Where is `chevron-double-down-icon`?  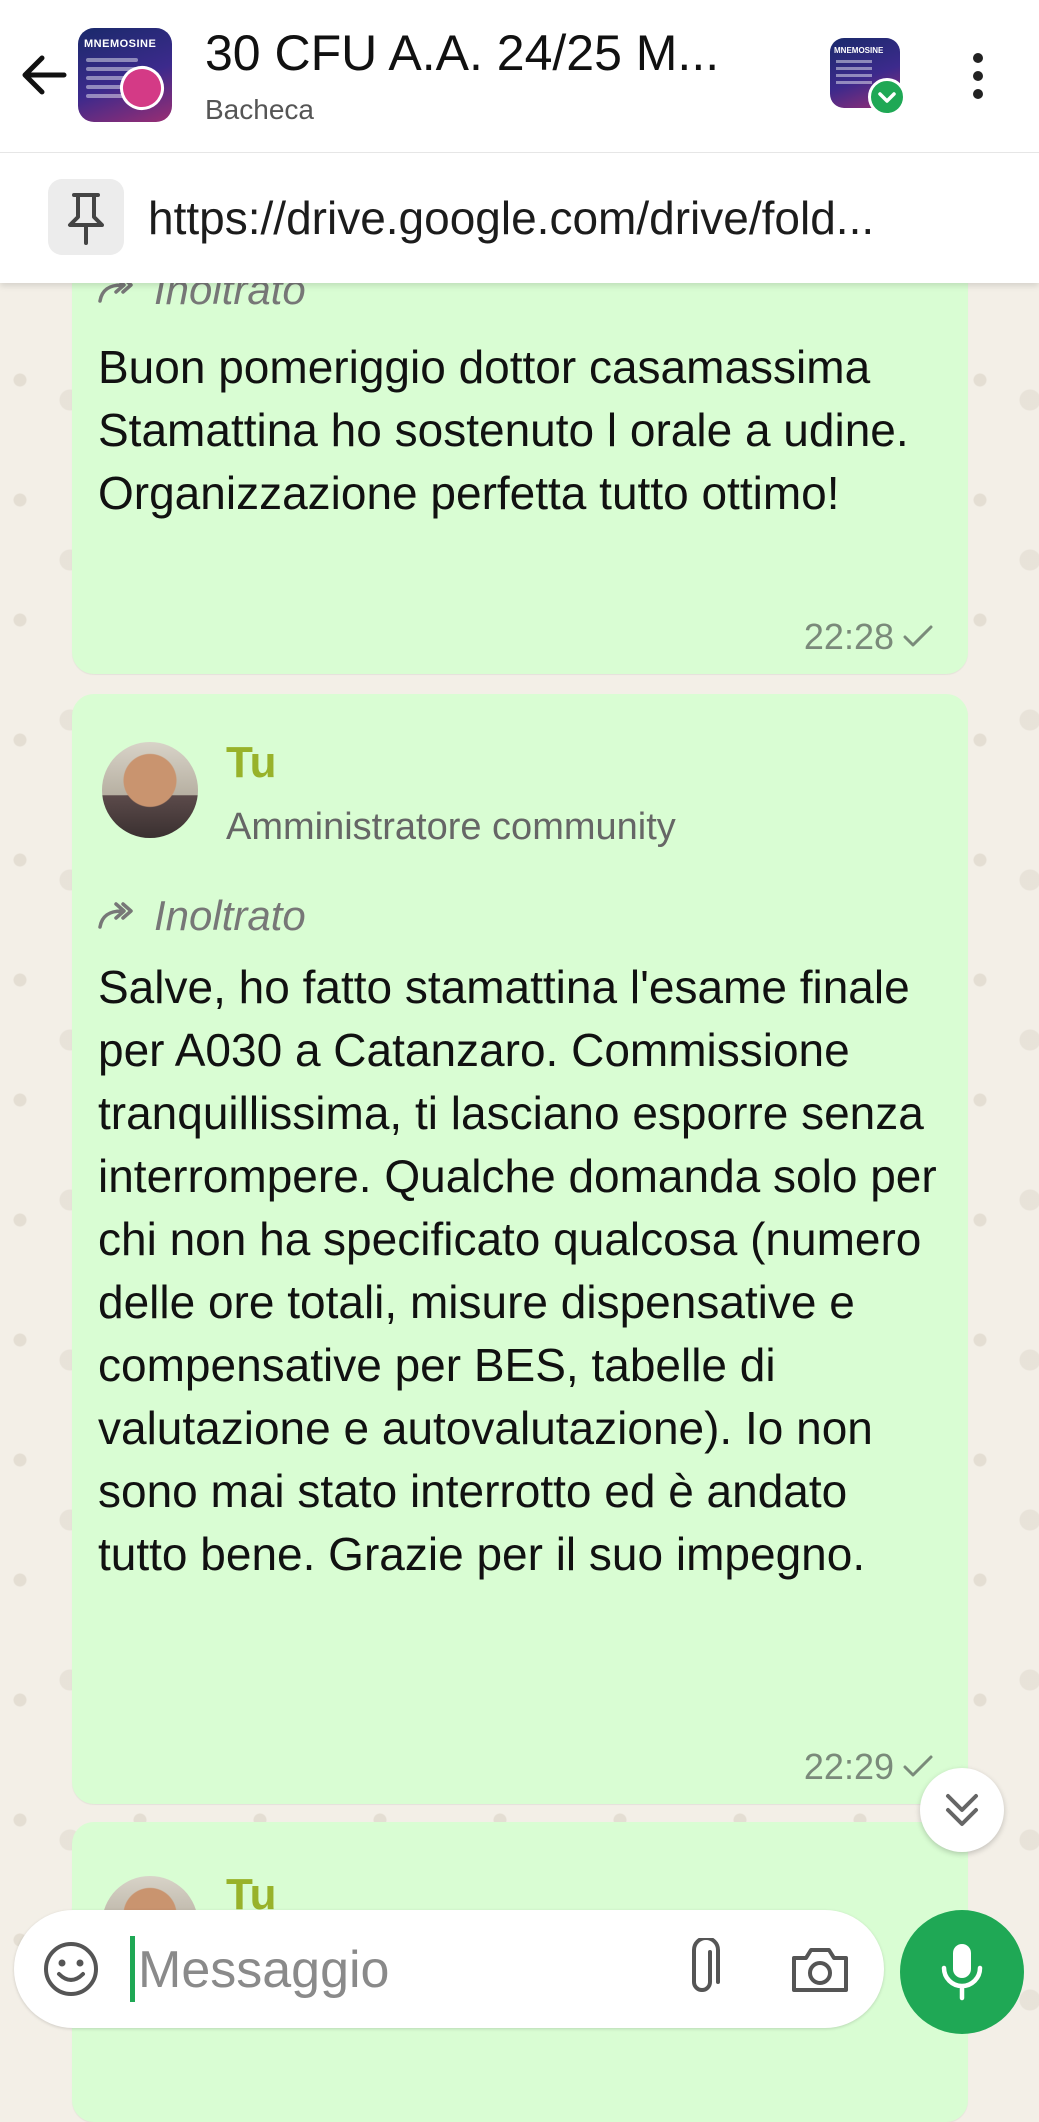 chevron-double-down-icon is located at coordinates (962, 1810).